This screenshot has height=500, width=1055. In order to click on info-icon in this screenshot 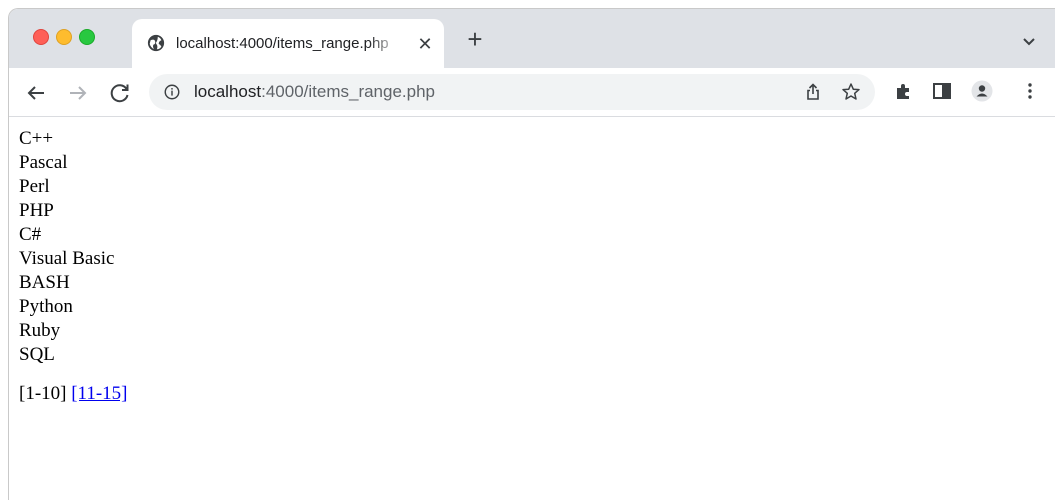, I will do `click(172, 92)`.